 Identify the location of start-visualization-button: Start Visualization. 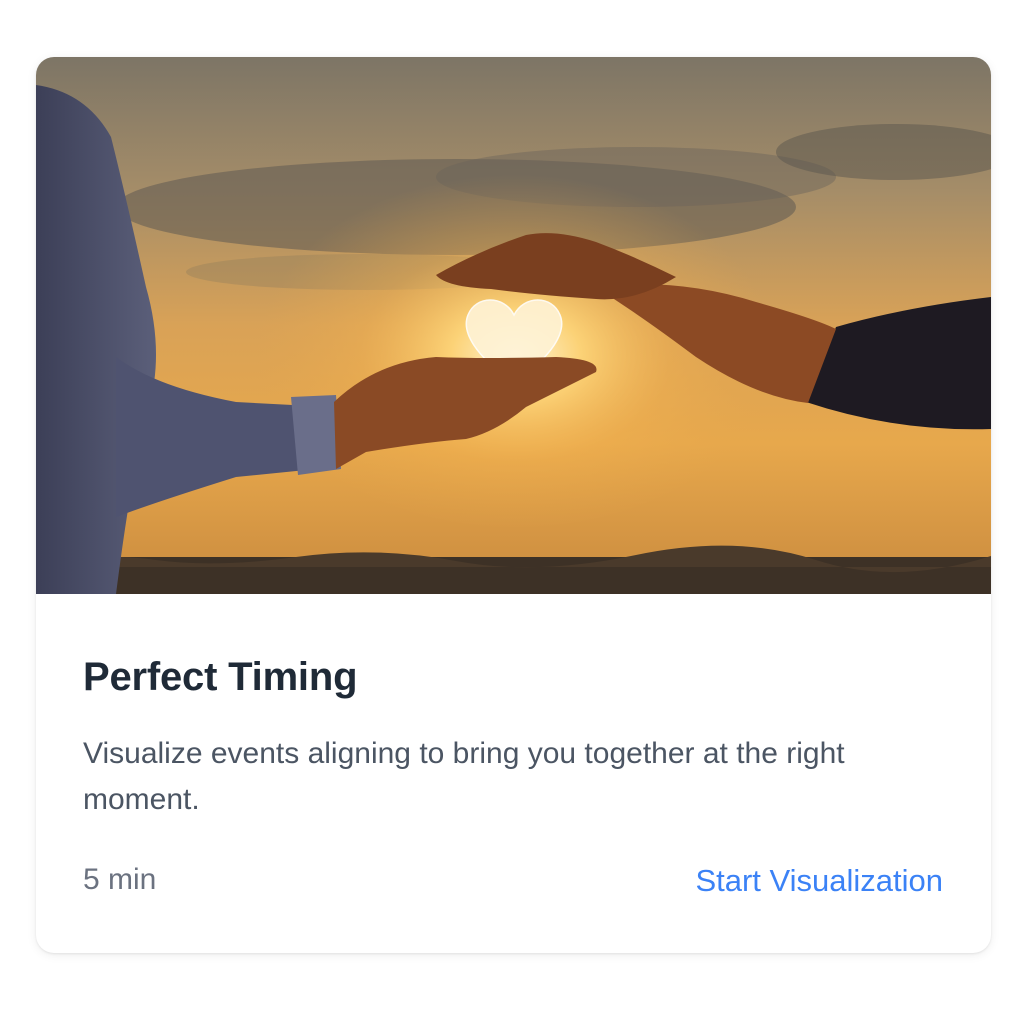
(819, 881).